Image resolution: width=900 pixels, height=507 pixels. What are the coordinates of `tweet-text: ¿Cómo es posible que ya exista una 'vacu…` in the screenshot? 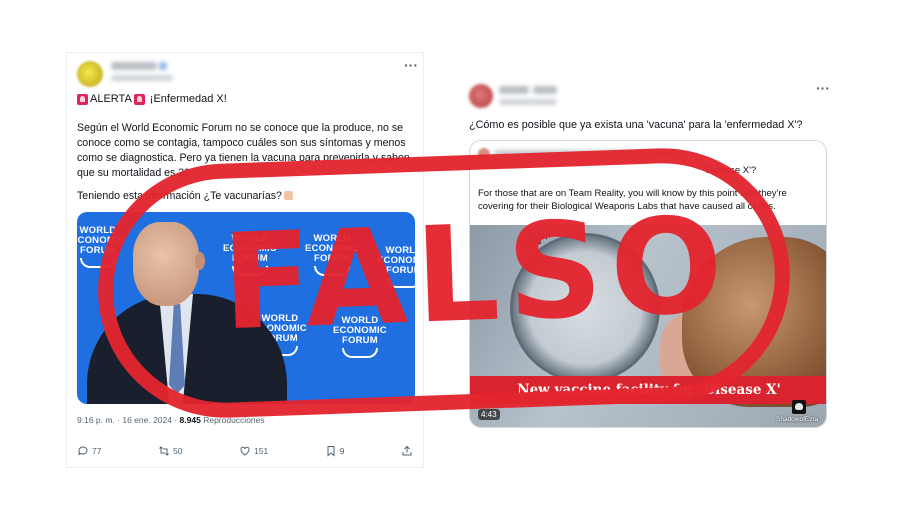 It's located at (636, 125).